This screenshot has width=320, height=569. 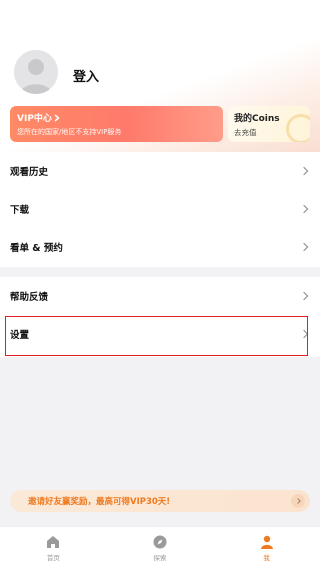 I want to click on menu-item-settings: 设置, so click(x=160, y=334).